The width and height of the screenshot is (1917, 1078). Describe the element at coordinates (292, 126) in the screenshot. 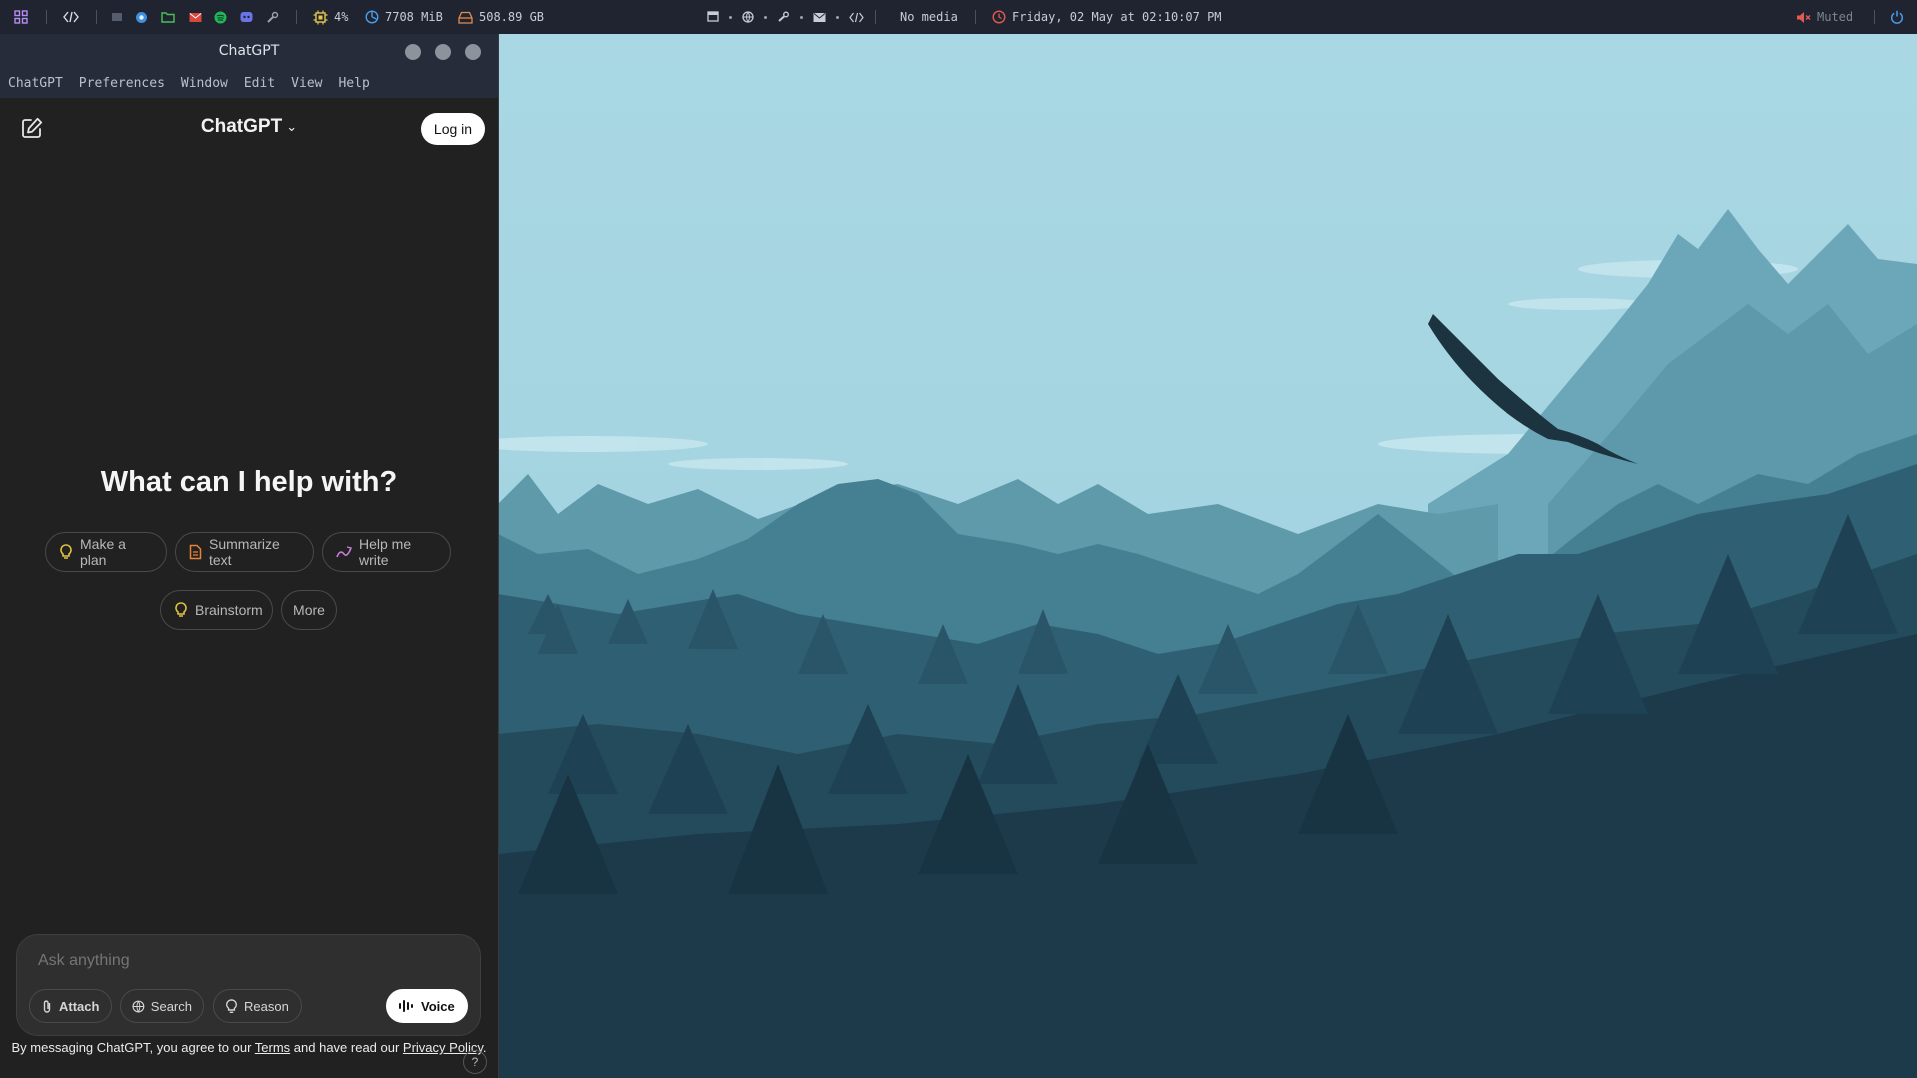

I see `chevron-down-icon: ⌄` at that location.